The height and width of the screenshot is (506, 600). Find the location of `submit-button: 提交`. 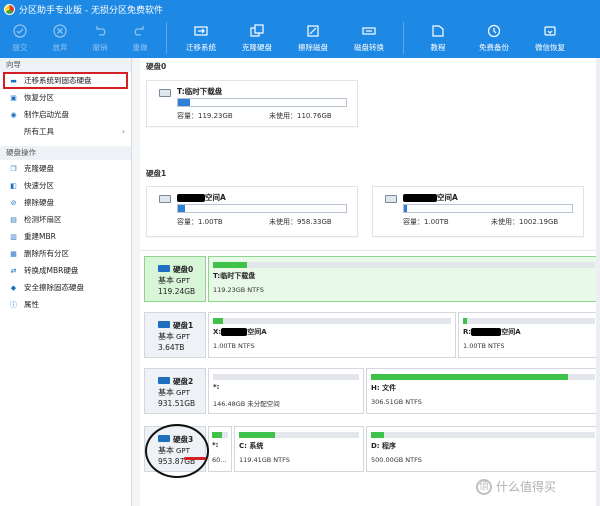

submit-button: 提交 is located at coordinates (20, 38).